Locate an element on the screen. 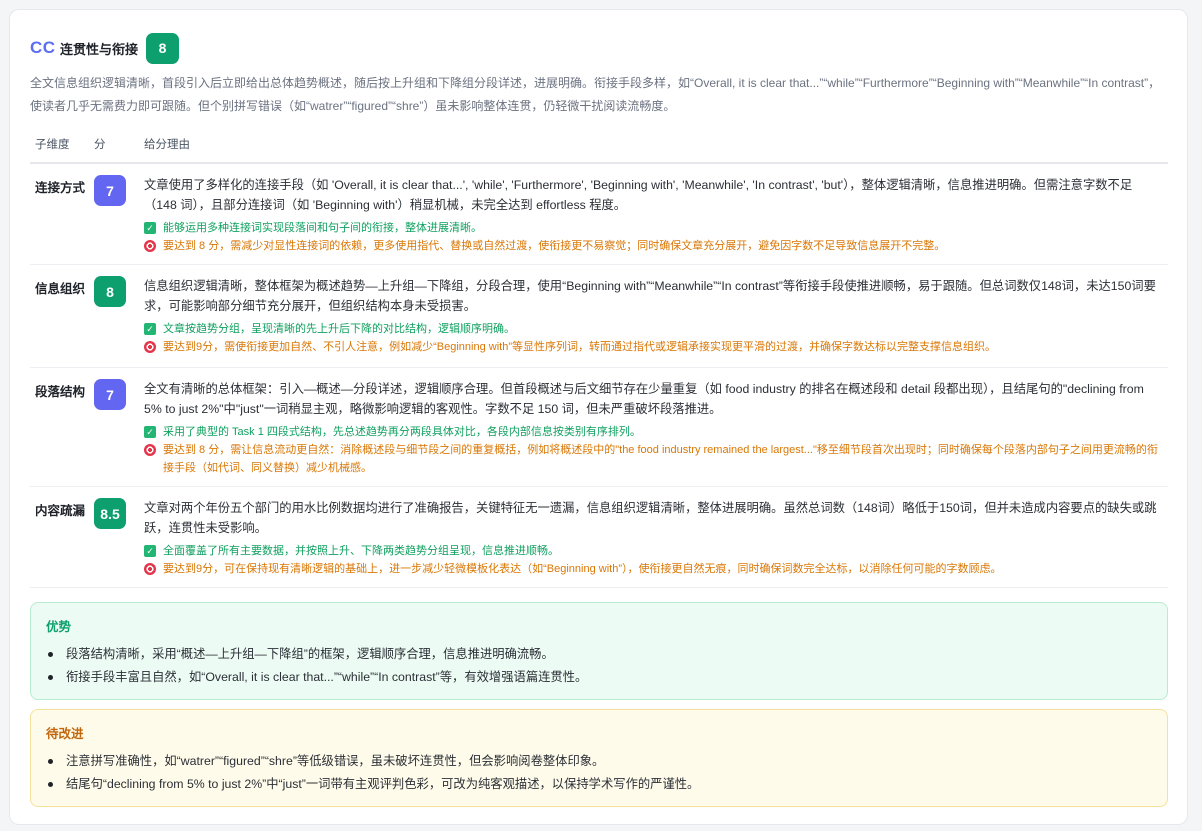 Image resolution: width=1202 pixels, height=831 pixels. row-score-badge: 8 is located at coordinates (110, 291).